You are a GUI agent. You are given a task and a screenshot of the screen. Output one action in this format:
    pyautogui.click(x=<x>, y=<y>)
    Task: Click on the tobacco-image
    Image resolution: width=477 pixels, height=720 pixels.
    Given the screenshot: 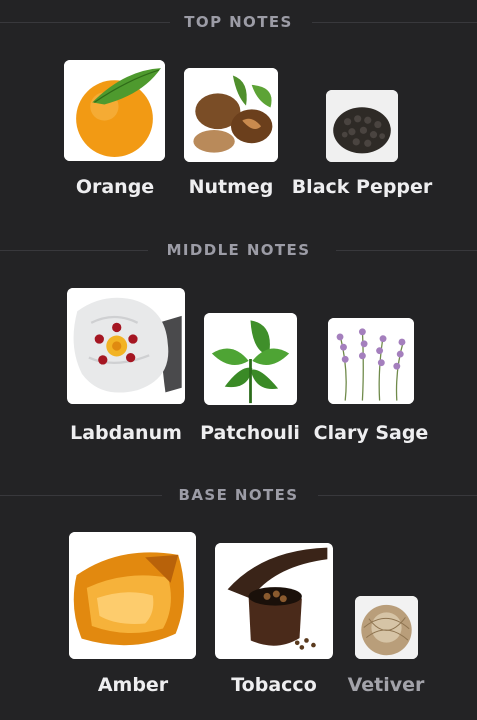 What is the action you would take?
    pyautogui.click(x=274, y=601)
    